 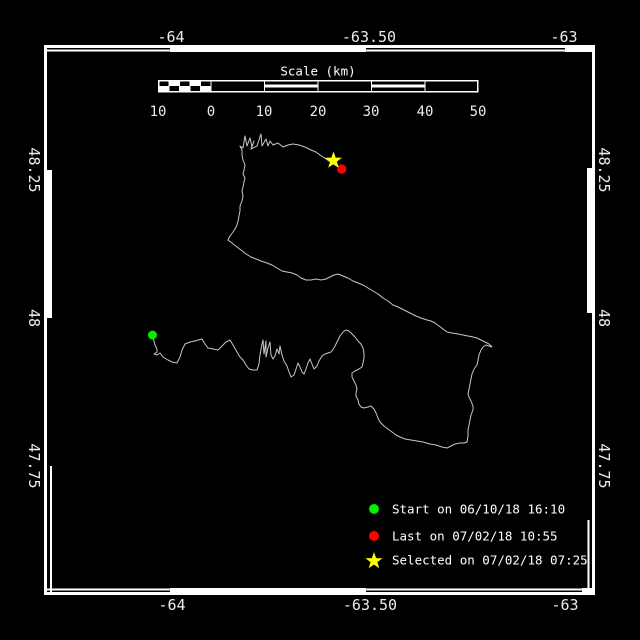 I want to click on axis-tick-label-left: 47.75, so click(x=34, y=466).